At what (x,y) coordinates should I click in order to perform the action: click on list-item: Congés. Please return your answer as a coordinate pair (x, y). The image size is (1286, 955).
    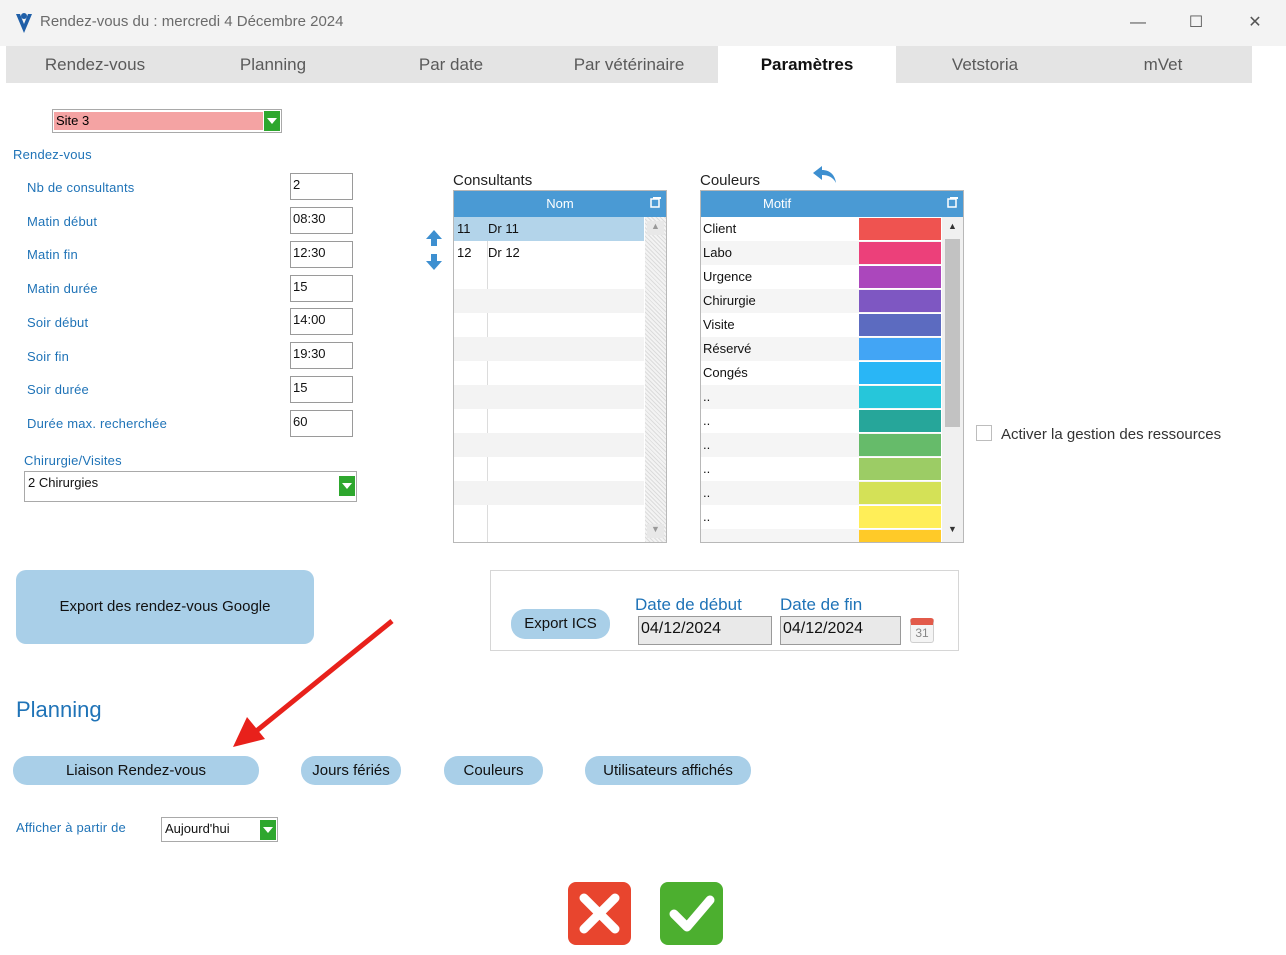
    Looking at the image, I should click on (821, 373).